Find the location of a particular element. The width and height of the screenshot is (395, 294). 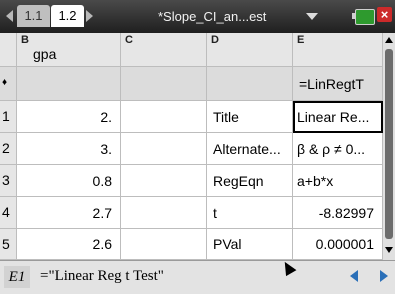

cell-b1: 2. is located at coordinates (69, 117).